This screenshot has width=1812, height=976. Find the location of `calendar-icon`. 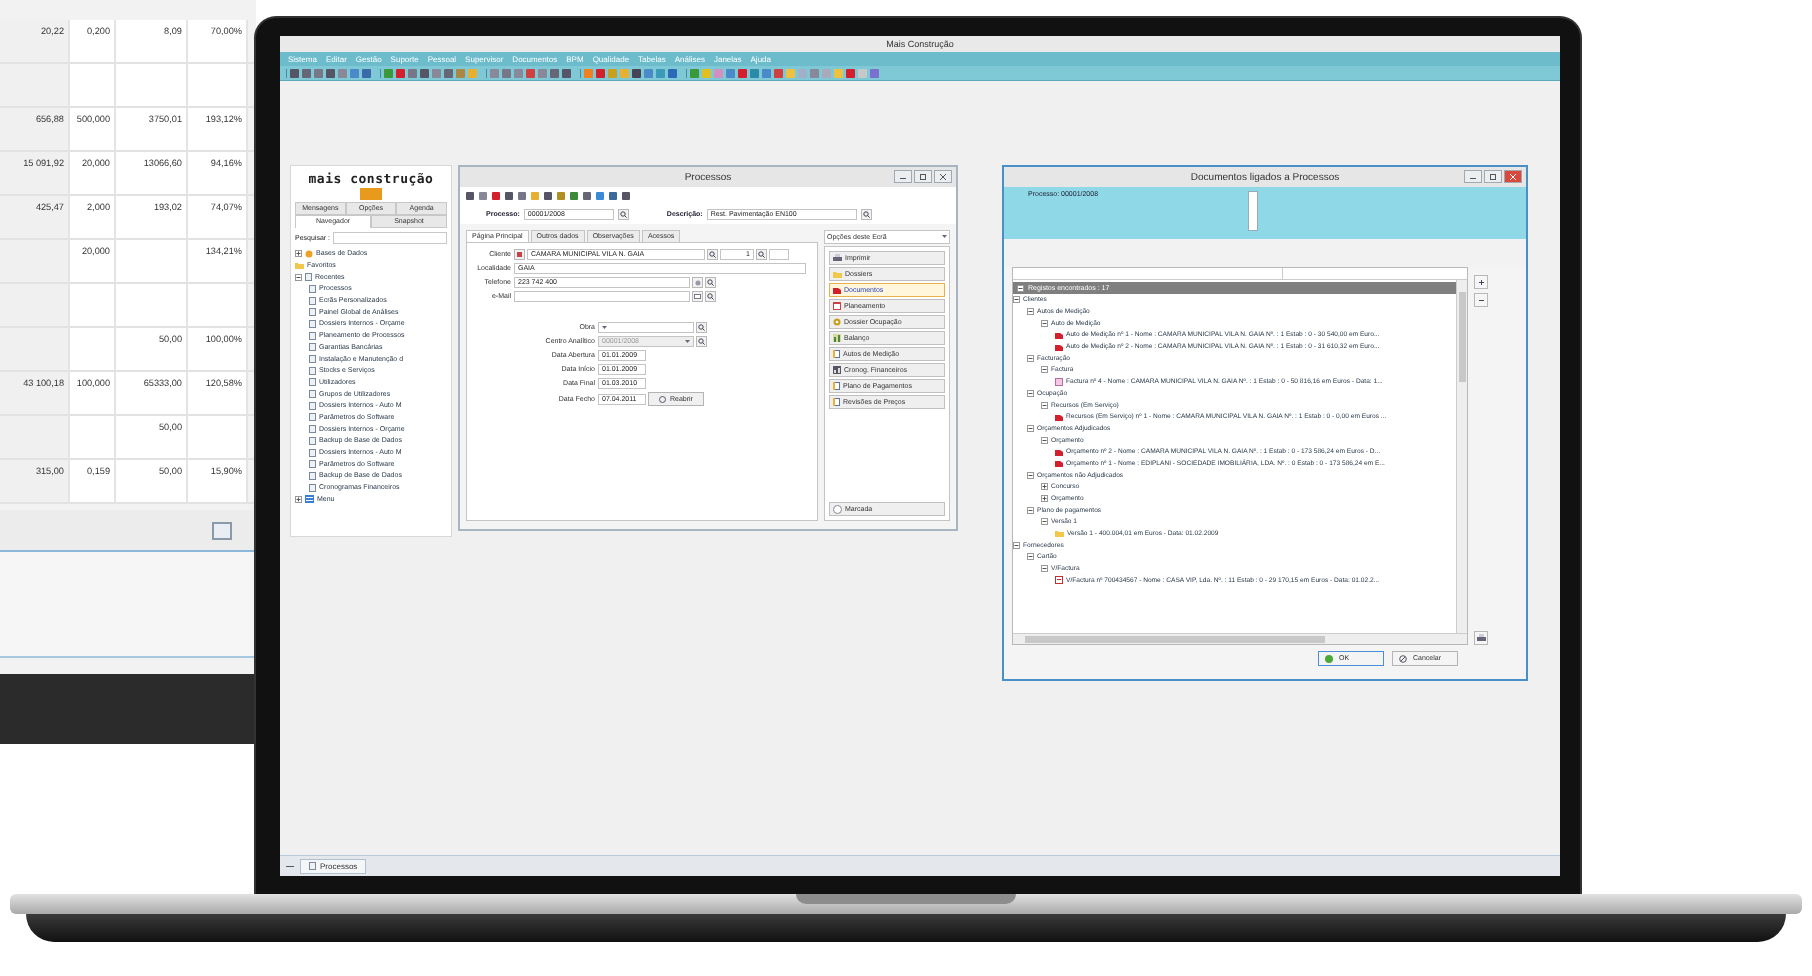

calendar-icon is located at coordinates (837, 306).